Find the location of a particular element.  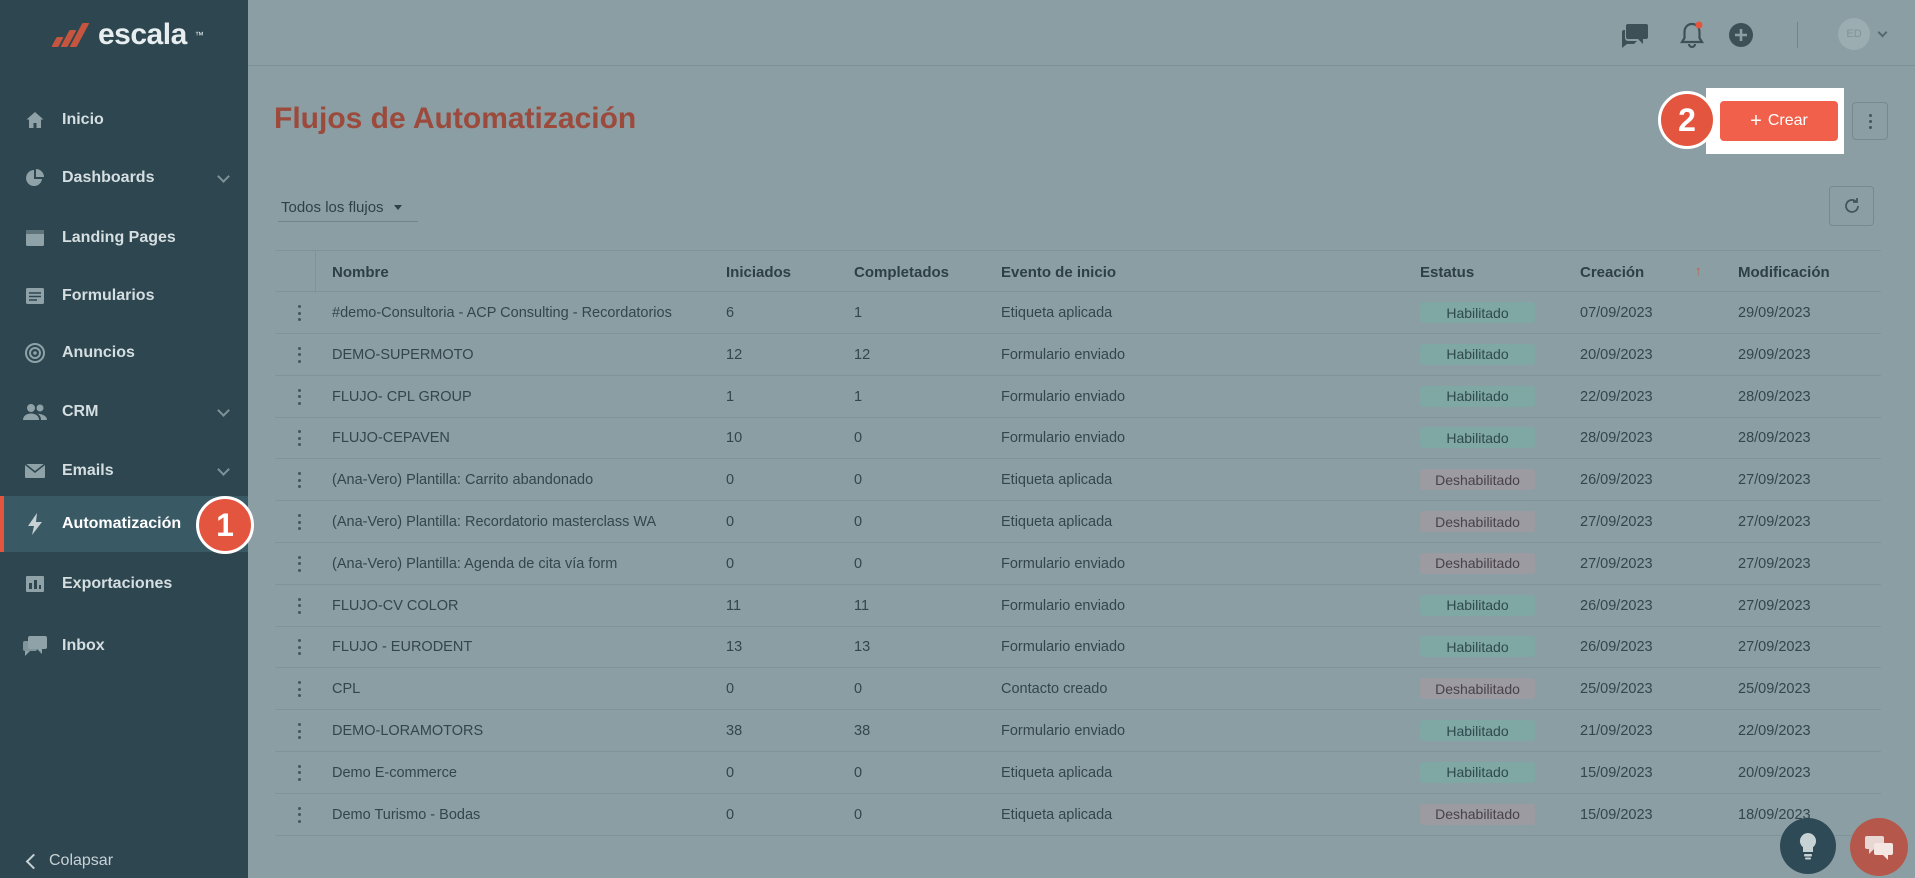

collapse-button: Colapsar is located at coordinates (68, 861).